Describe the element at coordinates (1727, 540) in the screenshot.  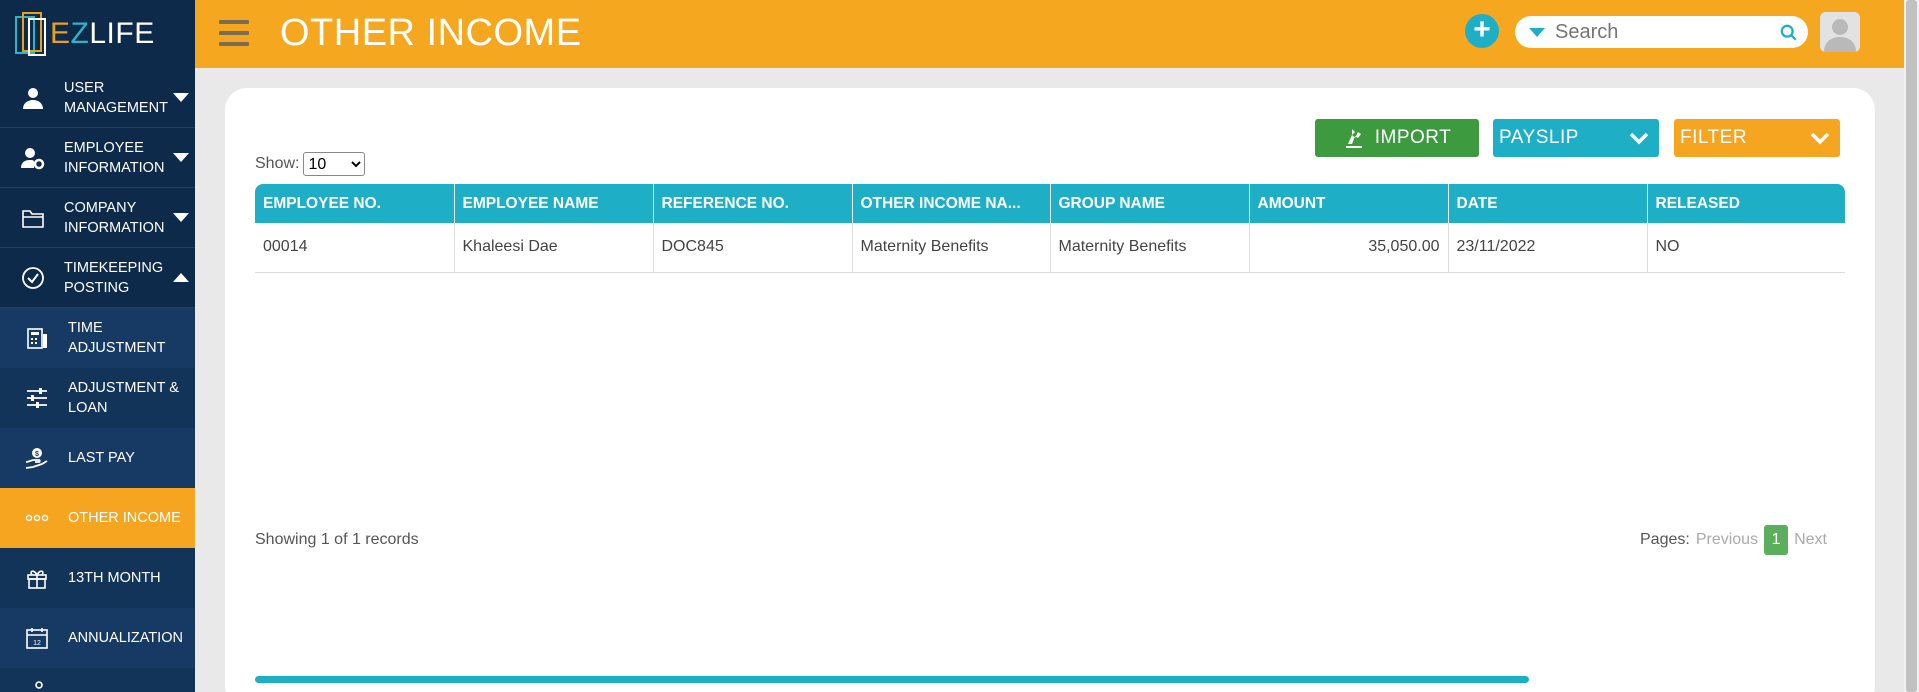
I see `previous-page-link: Previous` at that location.